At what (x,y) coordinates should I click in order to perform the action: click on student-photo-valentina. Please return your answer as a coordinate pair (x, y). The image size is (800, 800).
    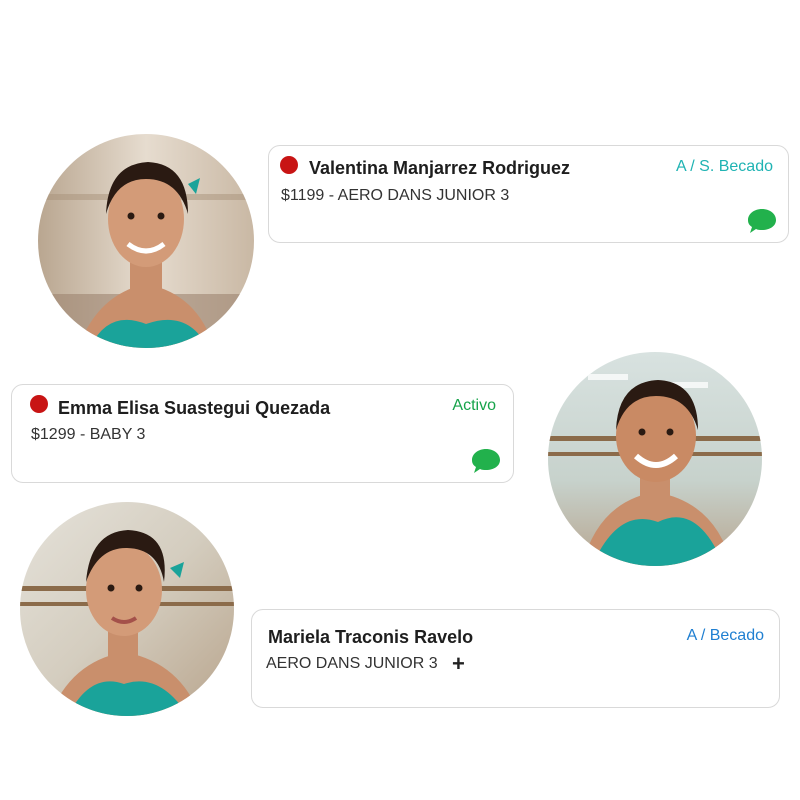
    Looking at the image, I should click on (146, 241).